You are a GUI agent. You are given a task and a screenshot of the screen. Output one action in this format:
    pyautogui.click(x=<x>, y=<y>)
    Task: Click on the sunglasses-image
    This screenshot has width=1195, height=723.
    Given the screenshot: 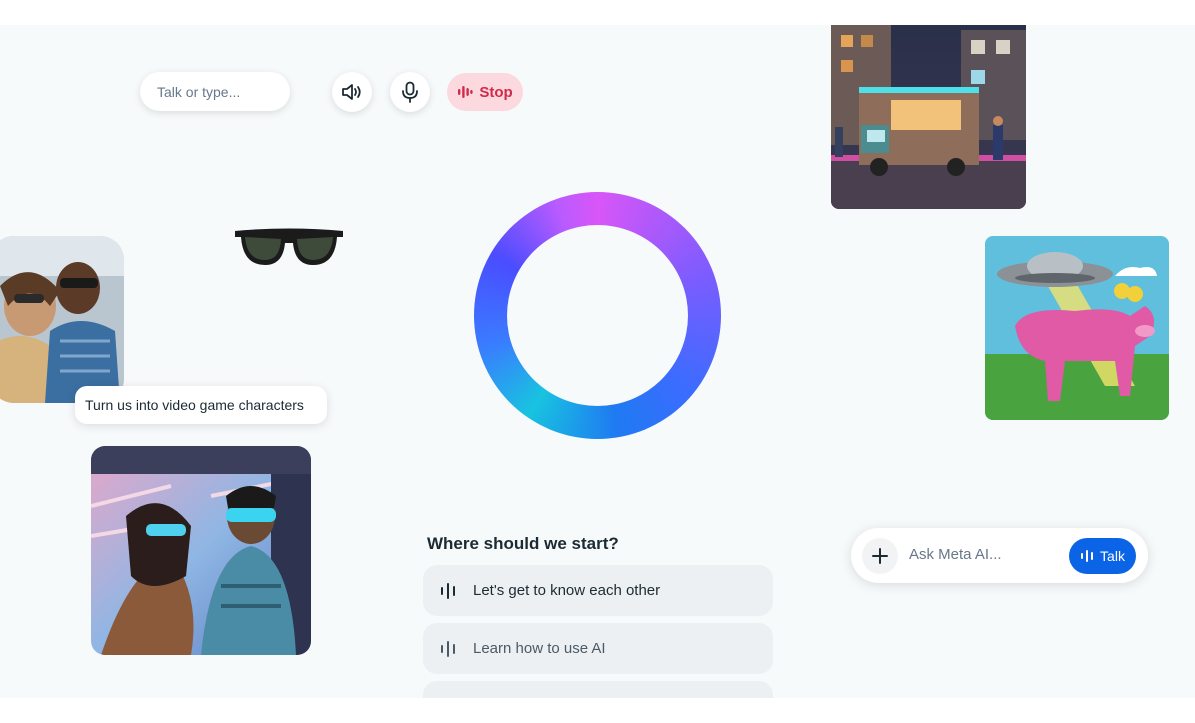 What is the action you would take?
    pyautogui.click(x=289, y=248)
    